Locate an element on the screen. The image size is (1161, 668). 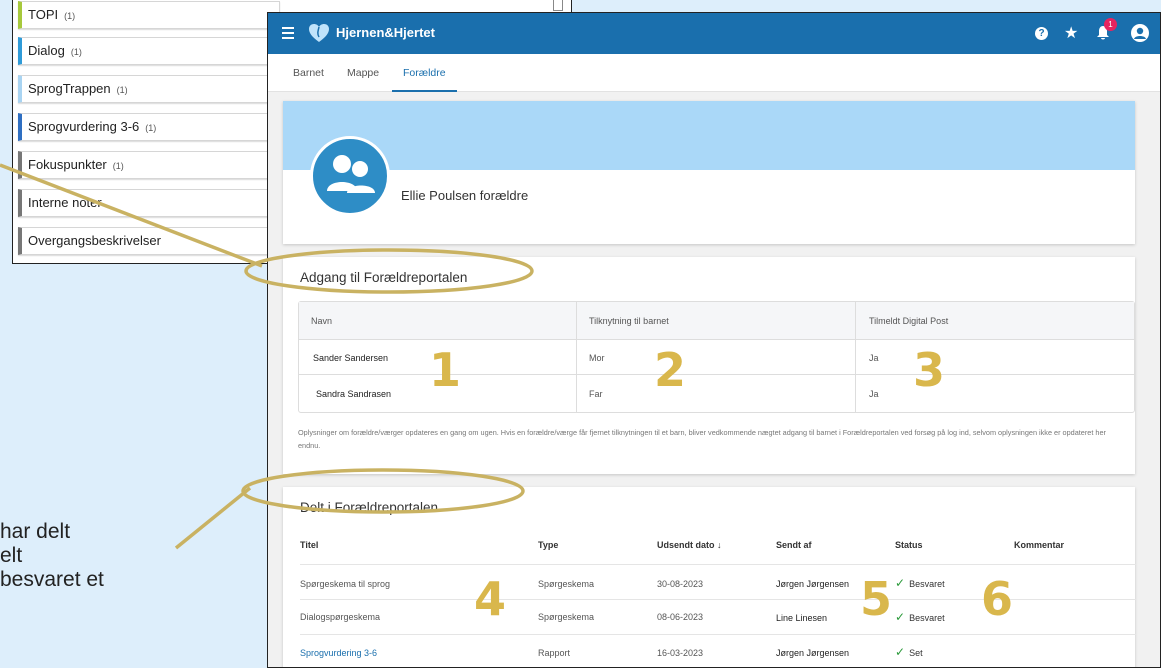
annotation-number: 2 is located at coordinates (670, 370).